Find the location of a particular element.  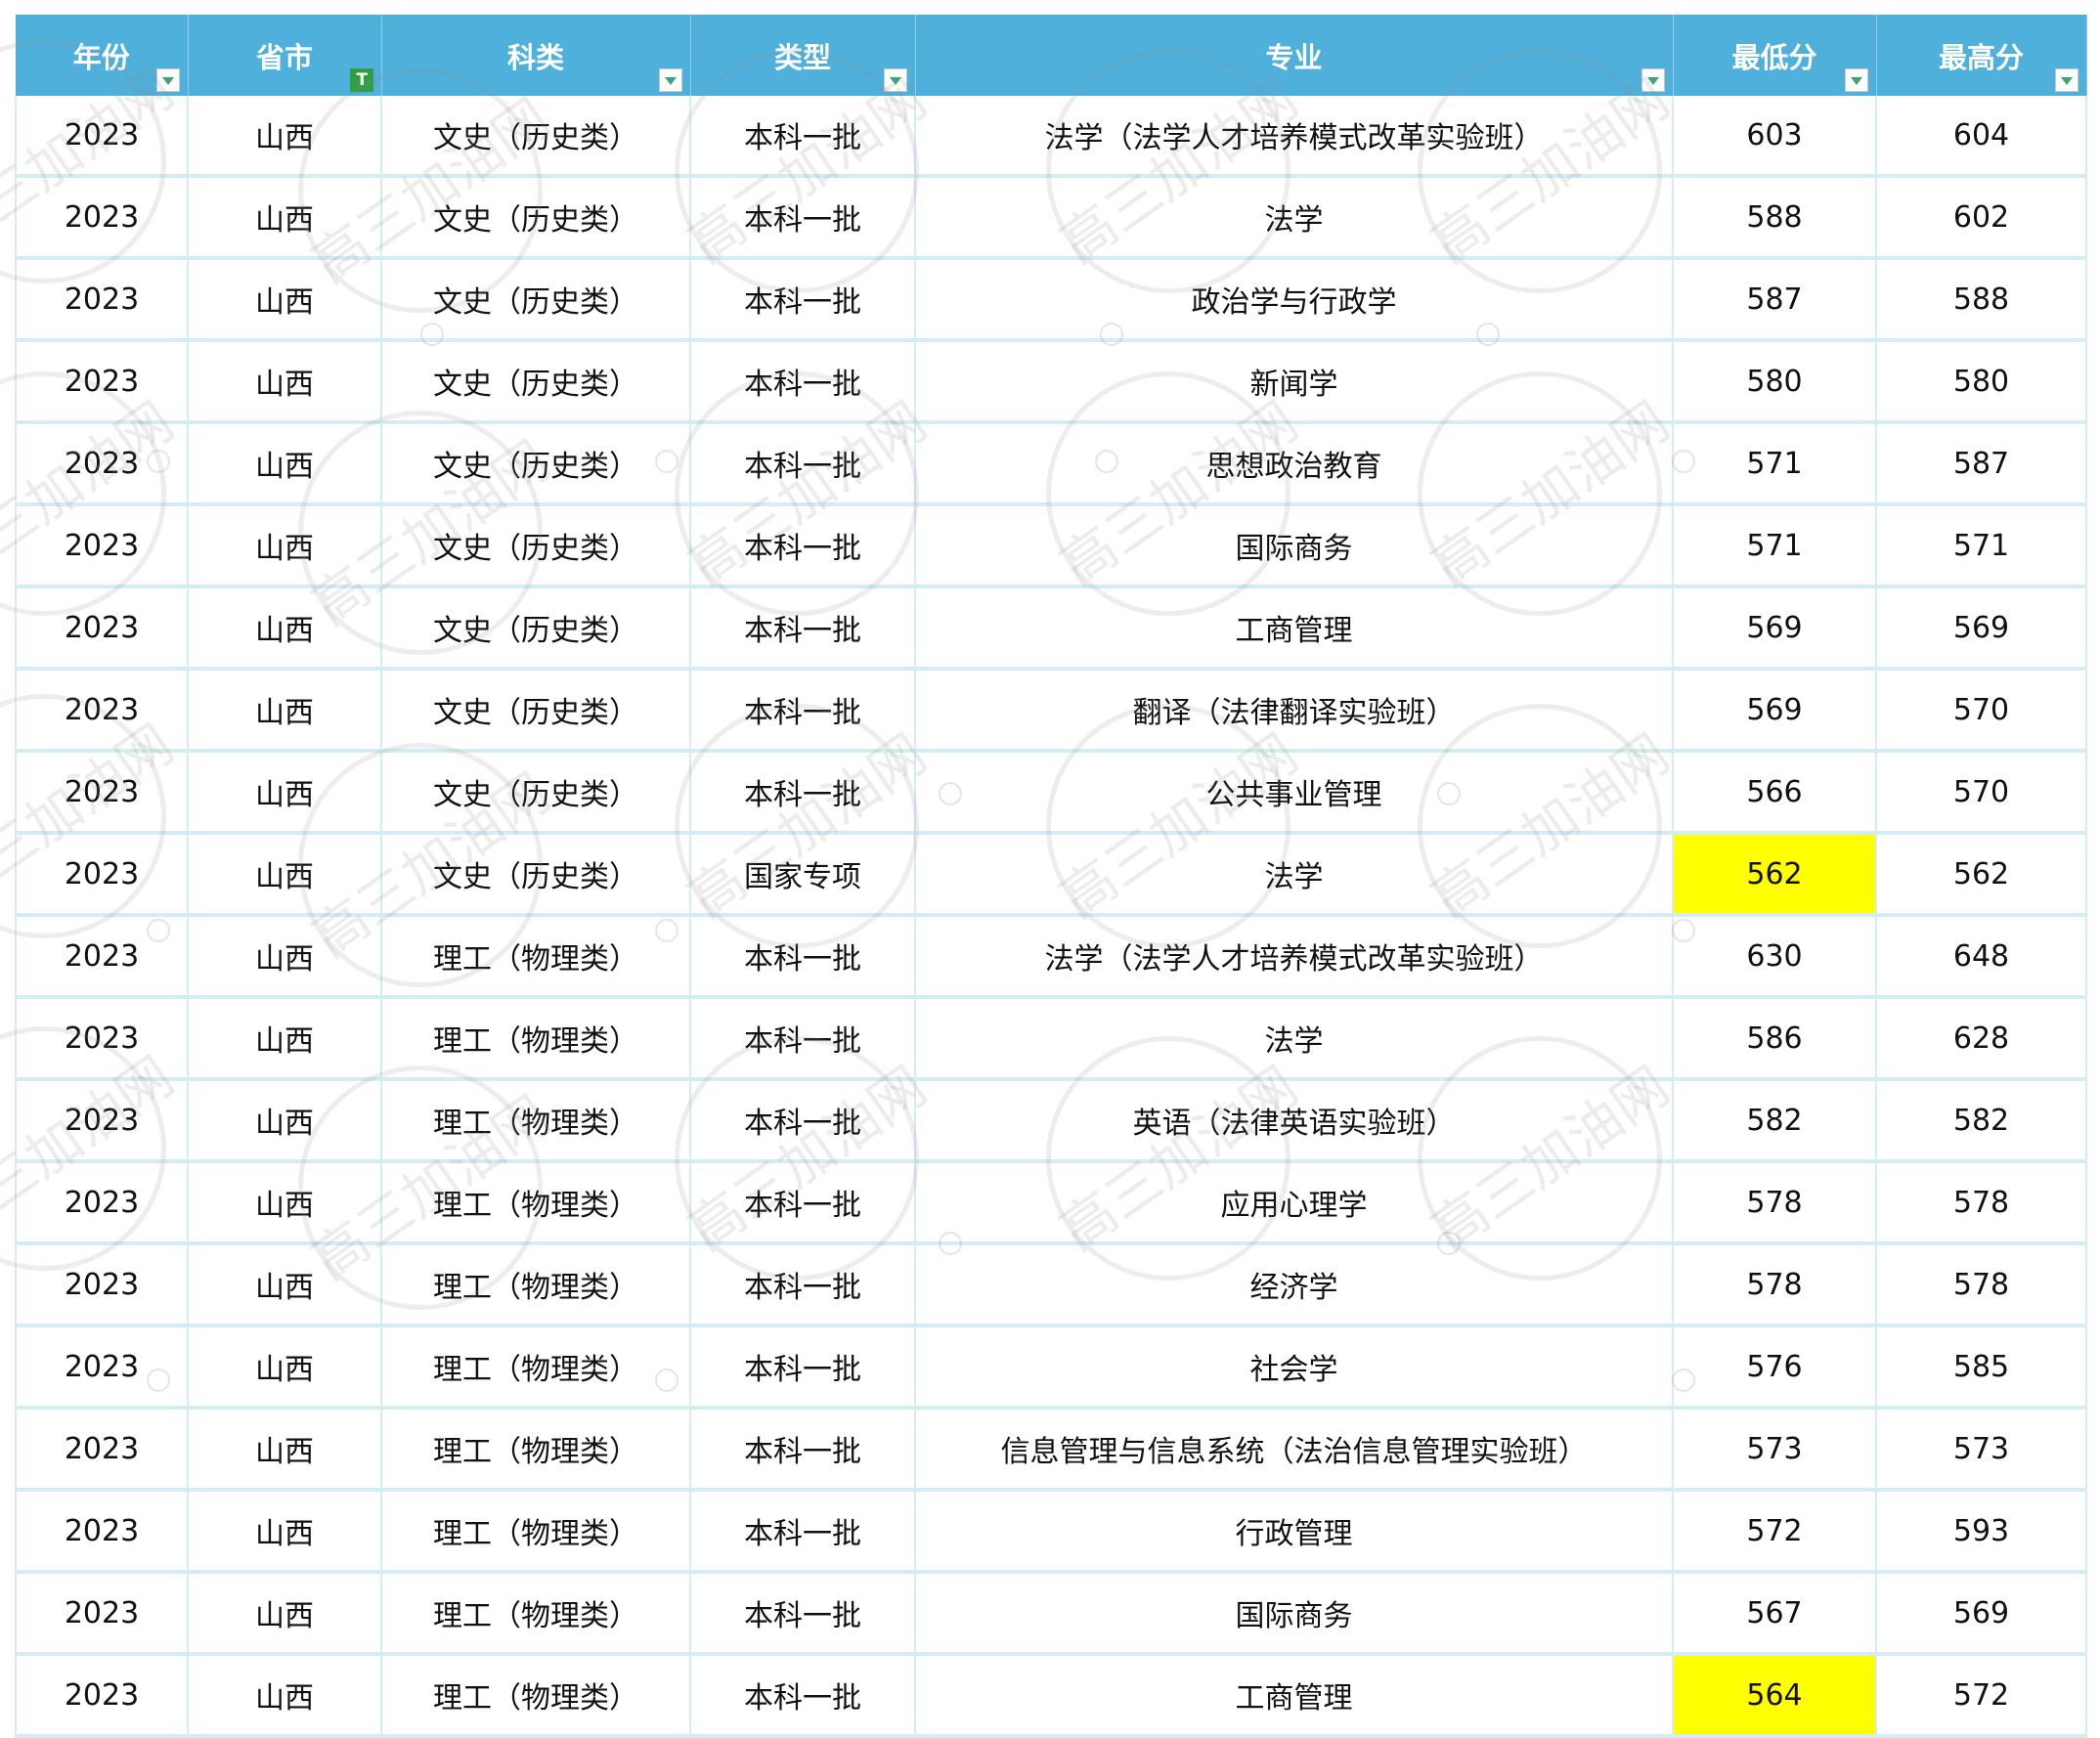

min-score-cell: 630 is located at coordinates (1775, 957).